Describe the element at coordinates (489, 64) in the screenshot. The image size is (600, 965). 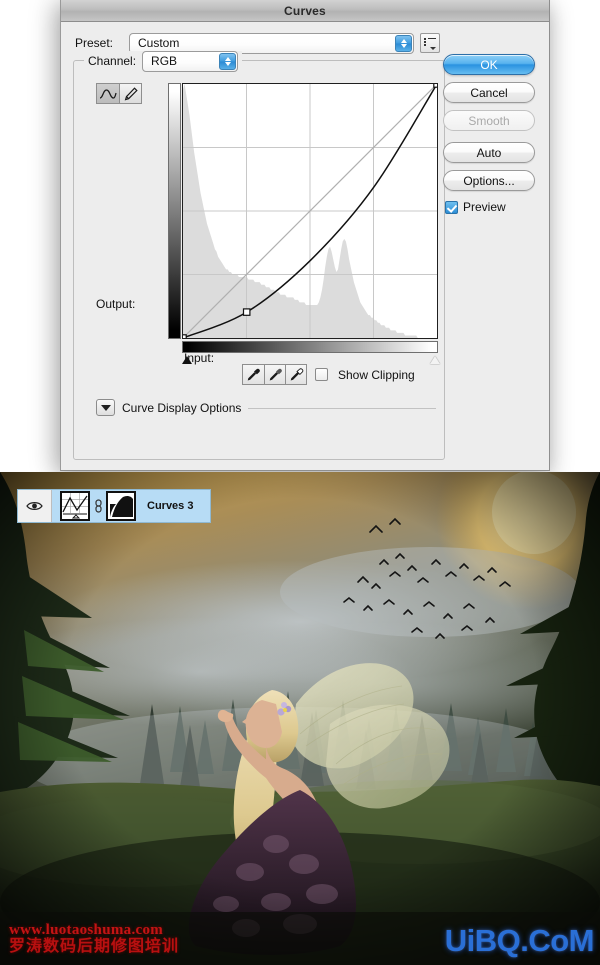
I see `ok-button: OK` at that location.